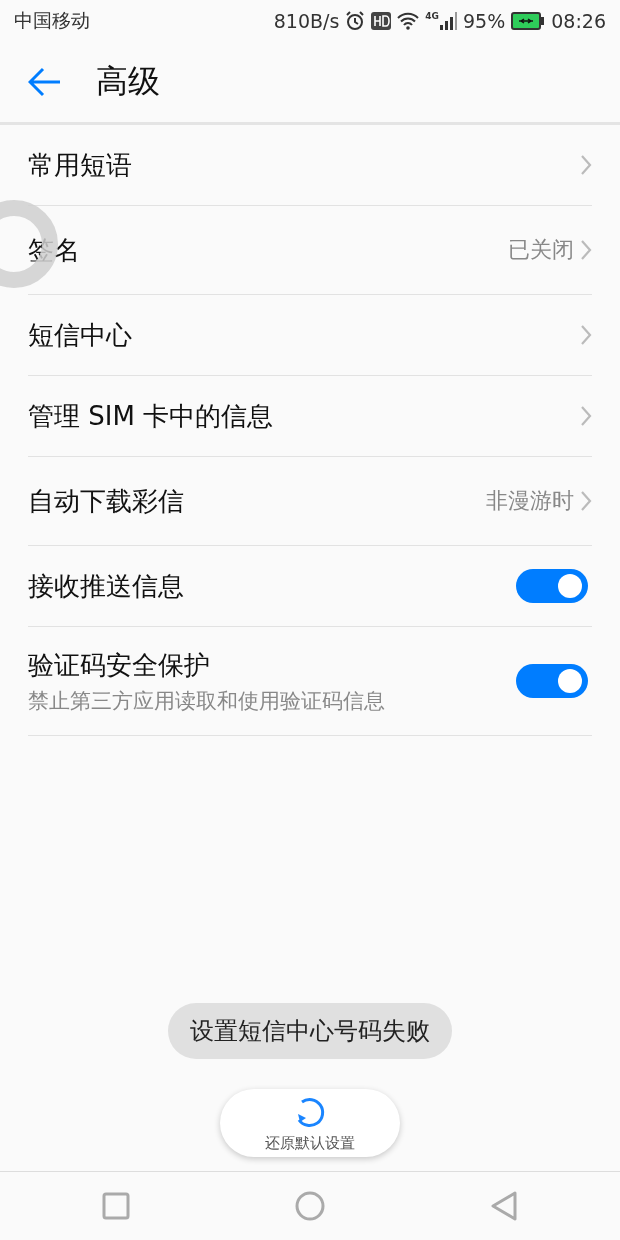  What do you see at coordinates (541, 250) in the screenshot?
I see `setting-value: 已关闭` at bounding box center [541, 250].